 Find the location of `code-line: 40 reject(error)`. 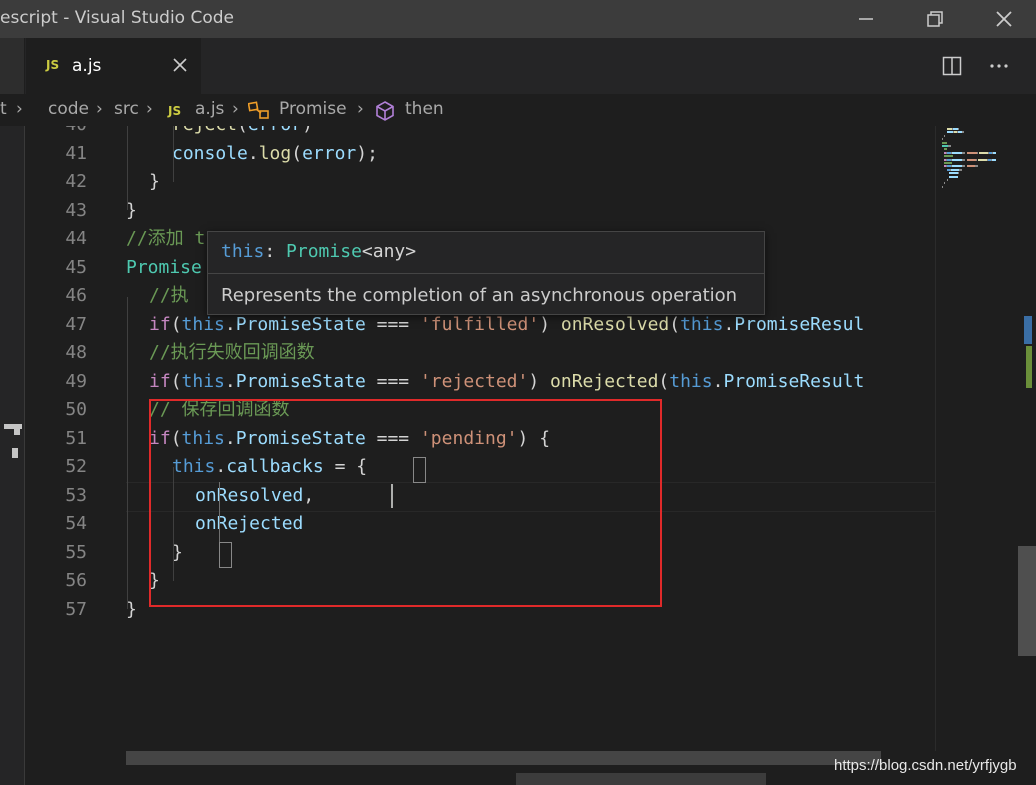

code-line: 40 reject(error) is located at coordinates (480, 132).